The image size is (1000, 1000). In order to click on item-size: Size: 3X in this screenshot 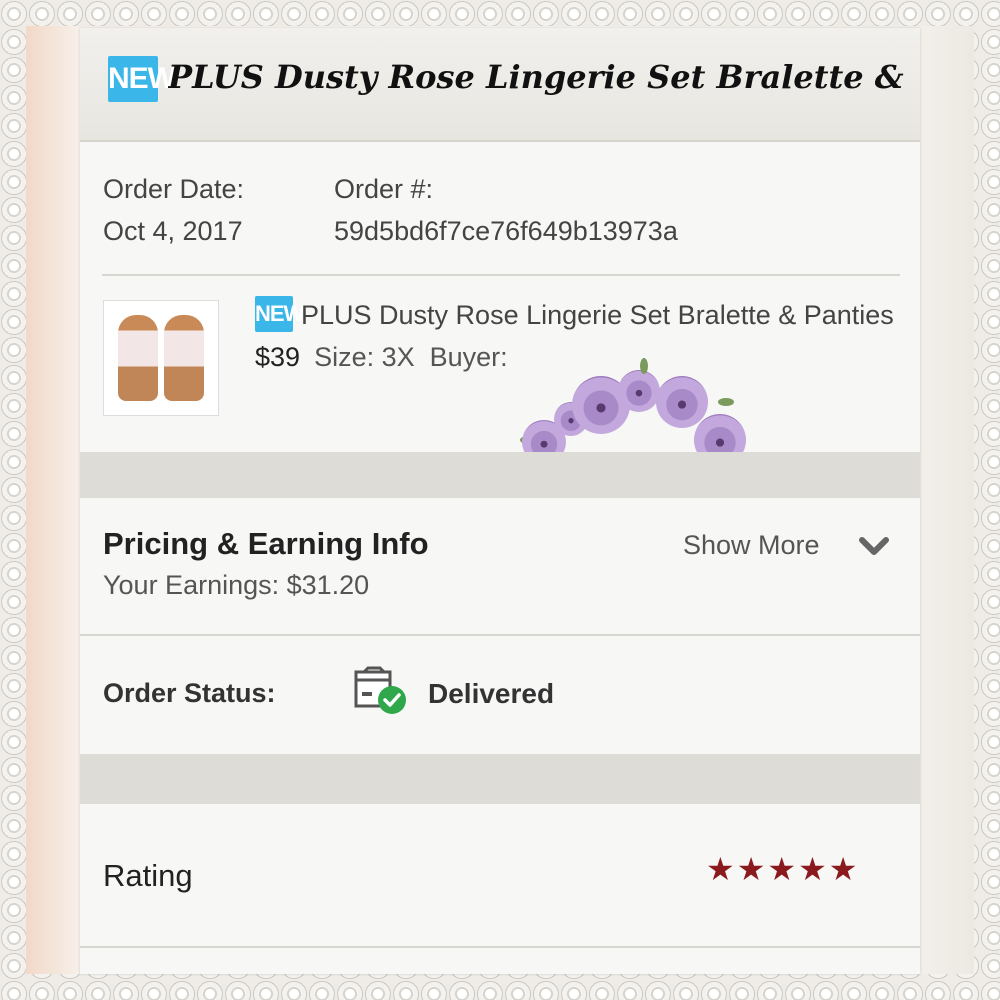, I will do `click(364, 357)`.